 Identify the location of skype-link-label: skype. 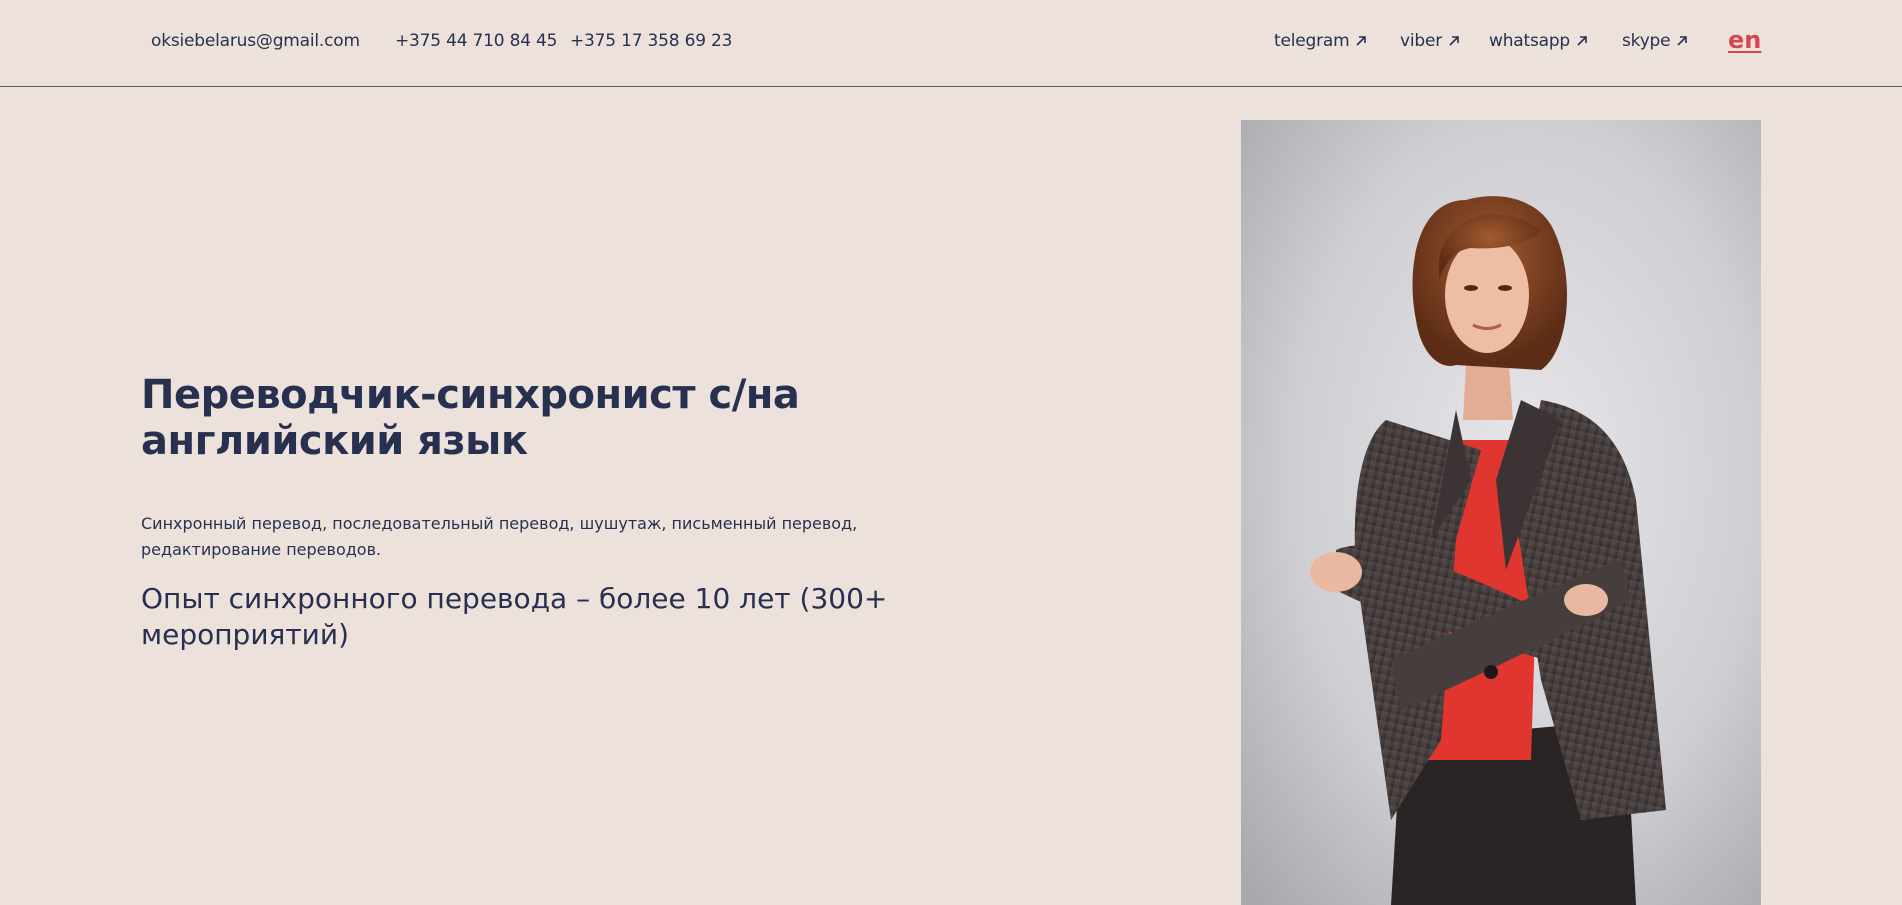
(1646, 41).